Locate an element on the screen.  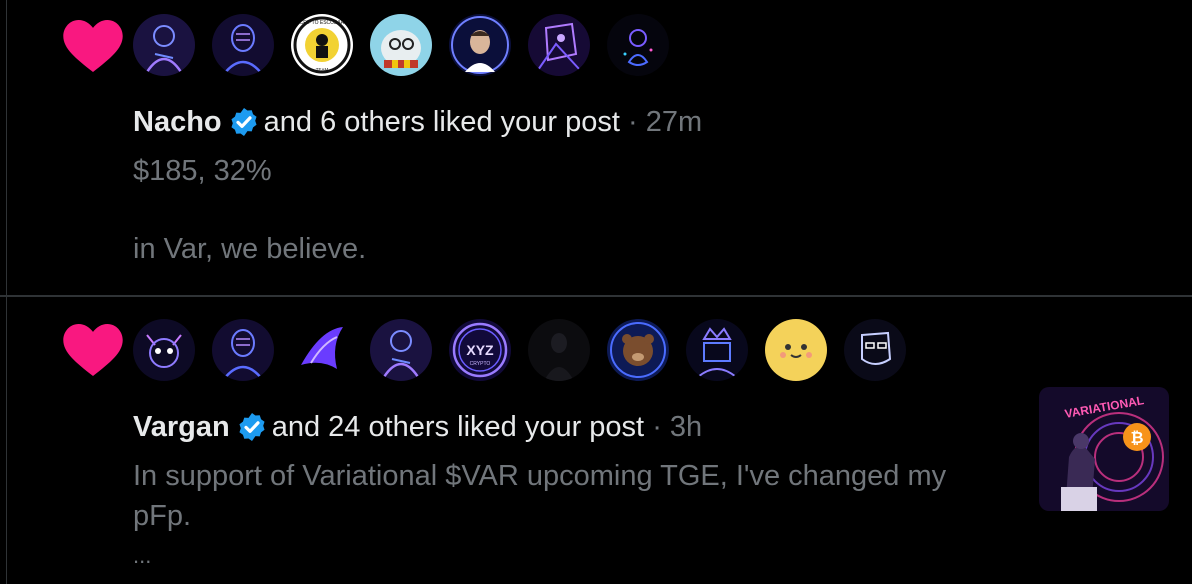
action-text: and 6 others liked your post is located at coordinates (441, 122).